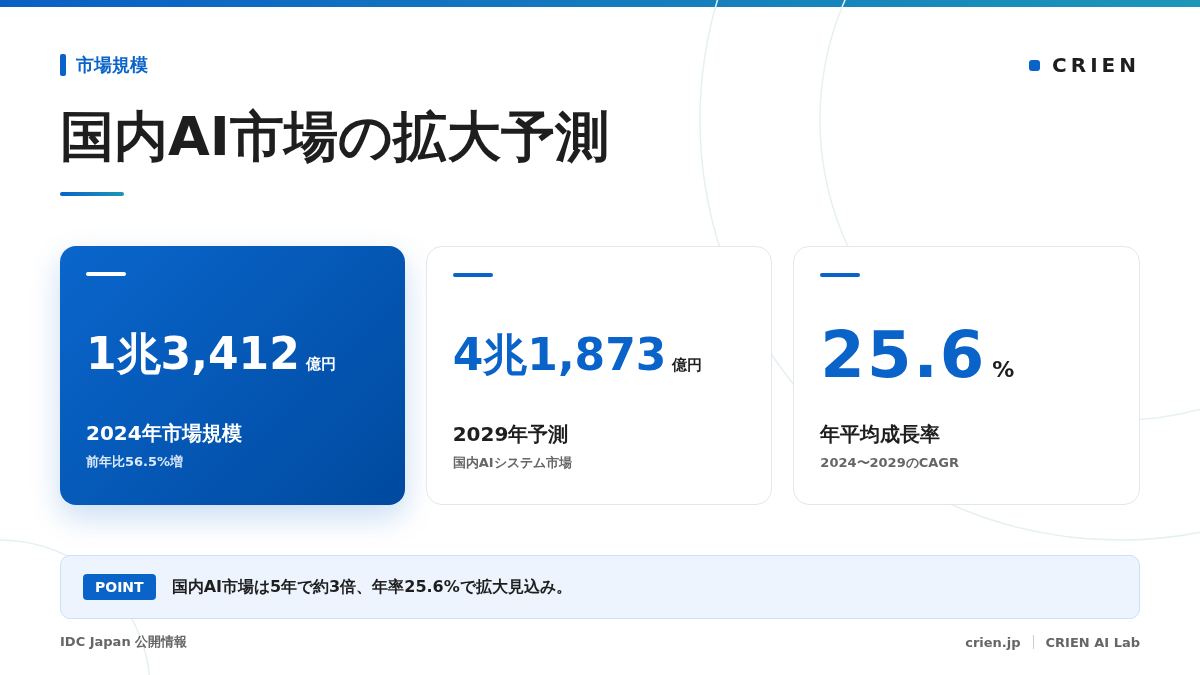  Describe the element at coordinates (119, 587) in the screenshot. I see `point-badge: POINT` at that location.